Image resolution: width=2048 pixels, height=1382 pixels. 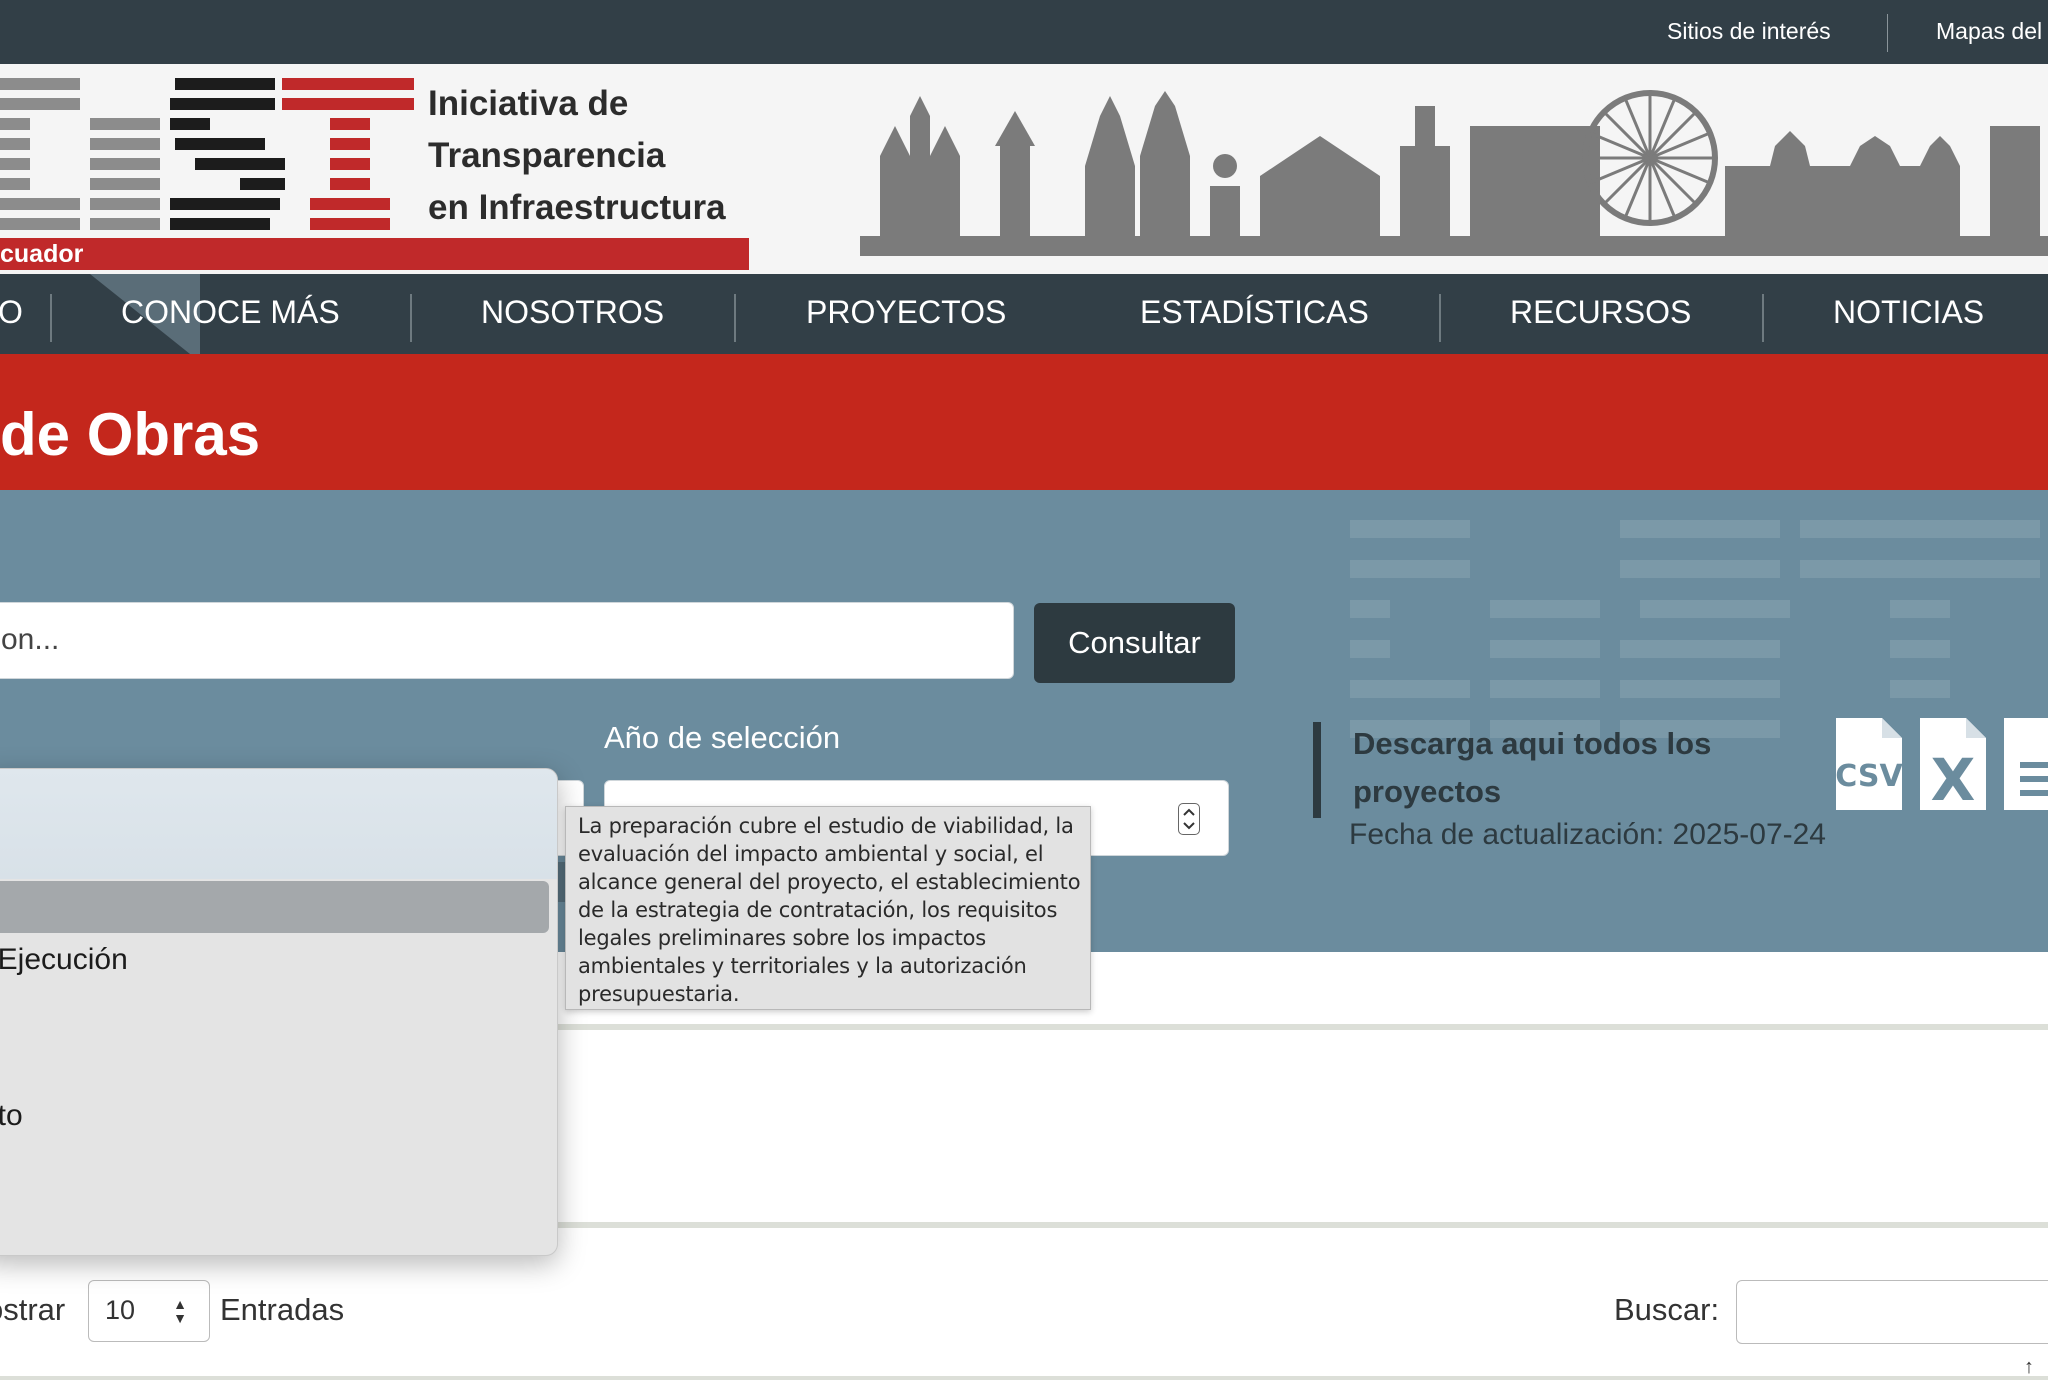 What do you see at coordinates (547, 155) in the screenshot?
I see `logo-line-2: Transparencia` at bounding box center [547, 155].